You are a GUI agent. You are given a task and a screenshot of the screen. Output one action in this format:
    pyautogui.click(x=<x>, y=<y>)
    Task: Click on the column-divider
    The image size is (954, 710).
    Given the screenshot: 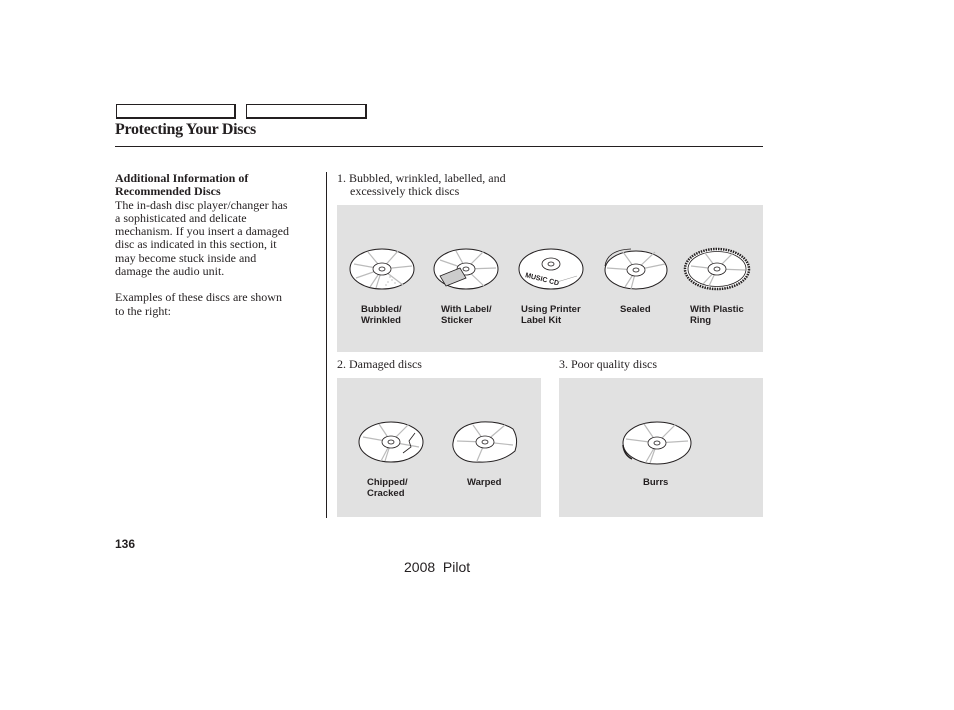 What is the action you would take?
    pyautogui.click(x=326, y=345)
    